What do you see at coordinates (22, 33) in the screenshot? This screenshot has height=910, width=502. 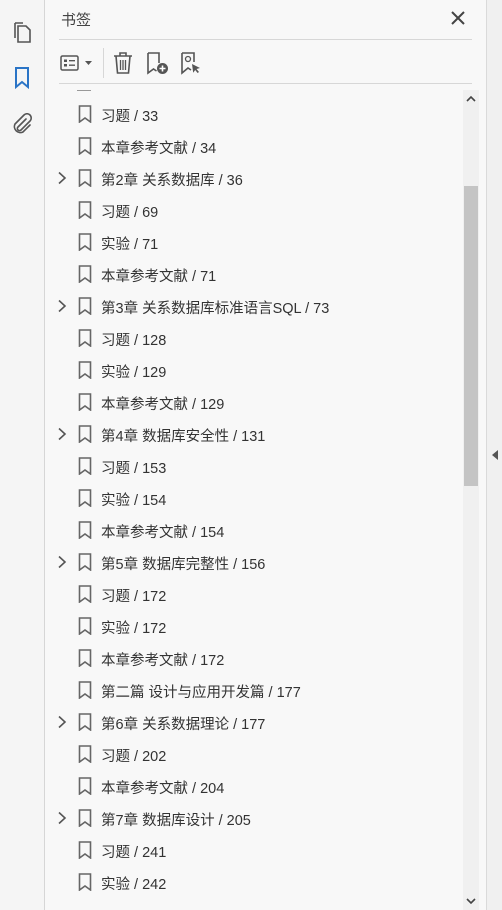 I see `pages-icon` at bounding box center [22, 33].